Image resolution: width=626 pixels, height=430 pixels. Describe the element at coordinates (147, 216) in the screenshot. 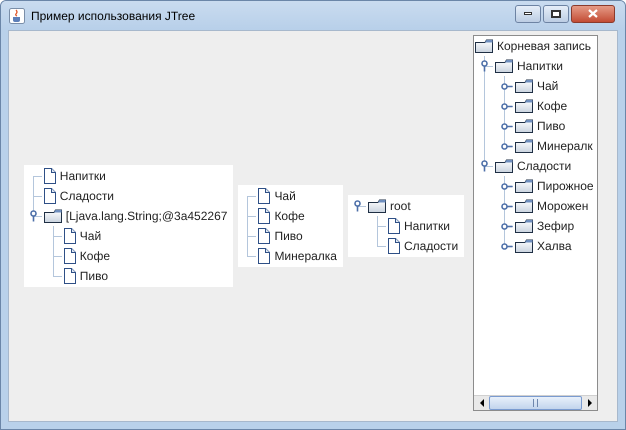

I see `tree-node-label: [Ljava.lang.String;@3a452267` at that location.